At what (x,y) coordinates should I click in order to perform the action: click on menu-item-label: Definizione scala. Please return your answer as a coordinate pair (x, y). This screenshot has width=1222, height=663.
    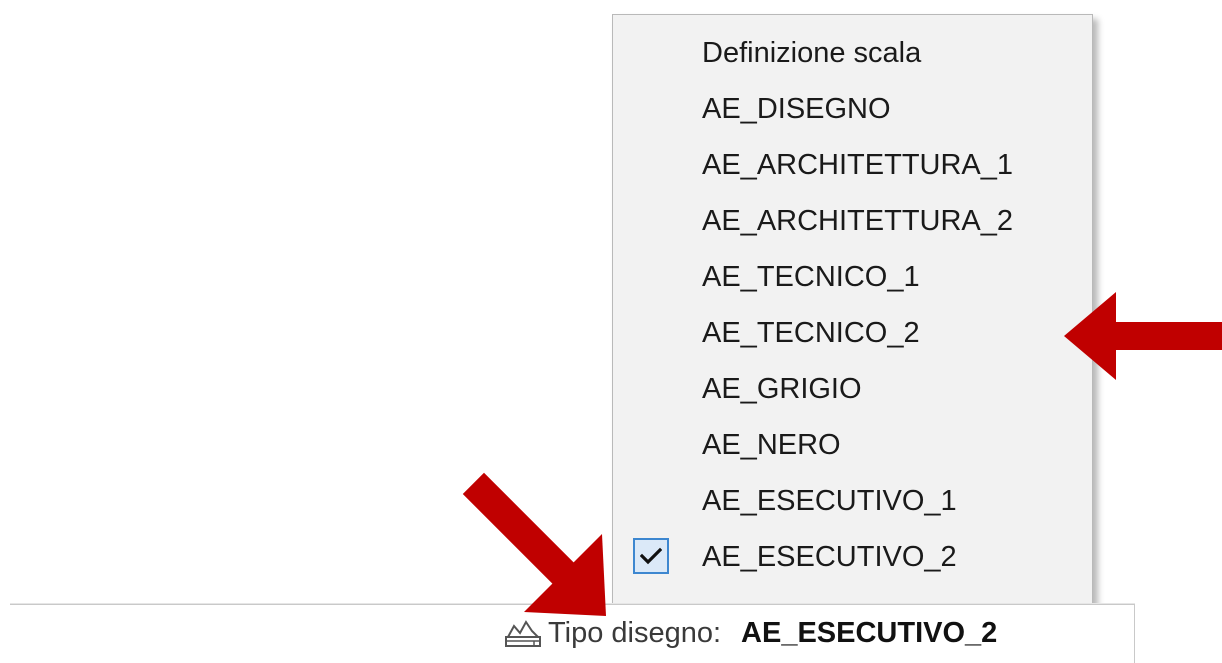
    Looking at the image, I should click on (812, 52).